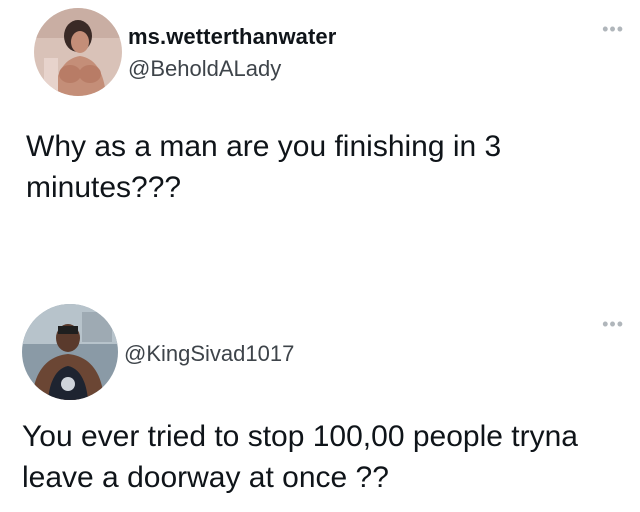 The image size is (640, 512). What do you see at coordinates (204, 69) in the screenshot?
I see `user-handle: @BeholdALady` at bounding box center [204, 69].